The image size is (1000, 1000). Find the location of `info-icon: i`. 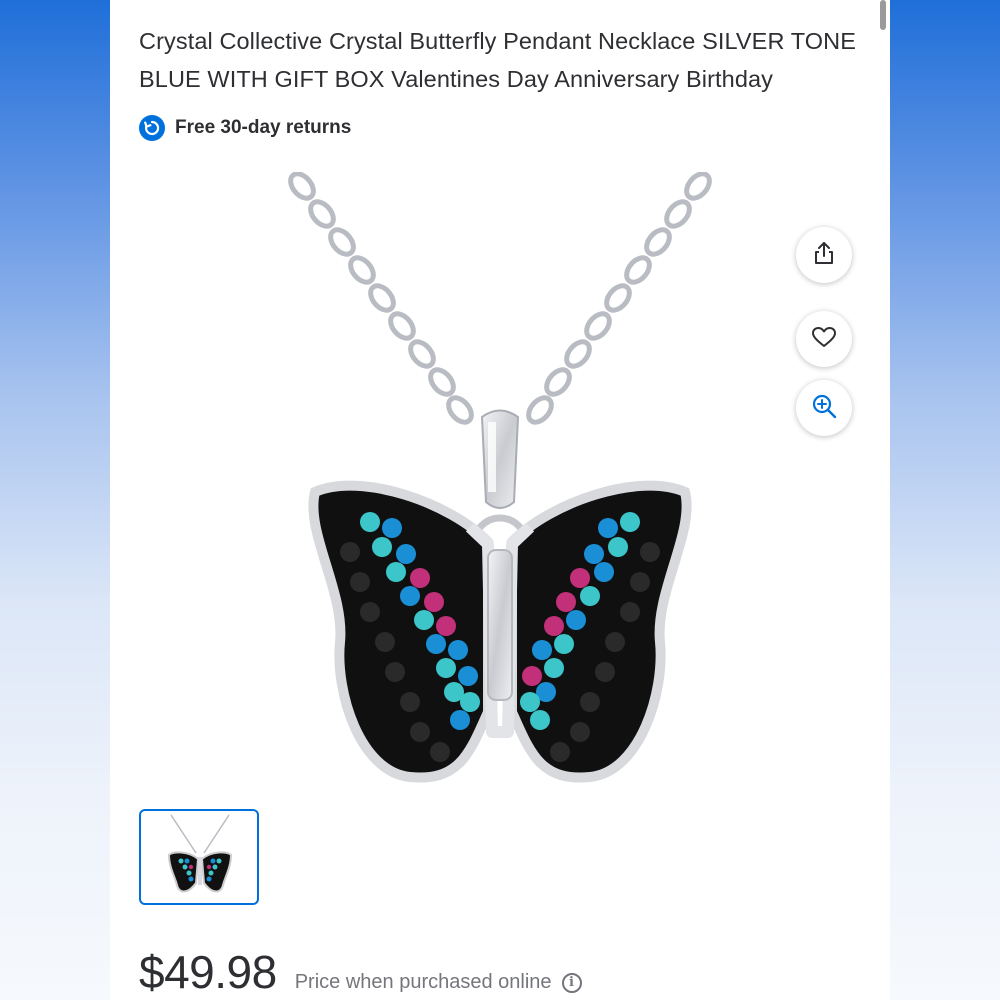

info-icon: i is located at coordinates (571, 982).